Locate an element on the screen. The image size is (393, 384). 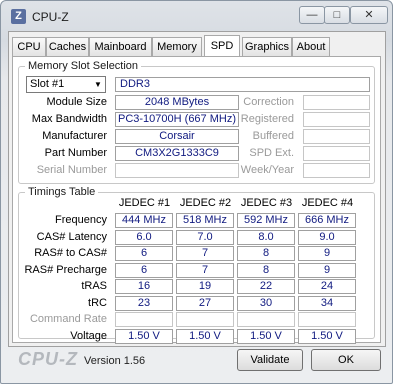
timings-group-label: Timings Table is located at coordinates (62, 192).